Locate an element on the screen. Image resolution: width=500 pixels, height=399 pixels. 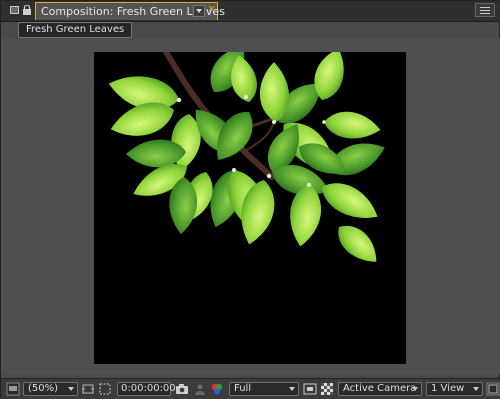
composition-navigator-chip: Fresh Green Leaves is located at coordinates (75, 30).